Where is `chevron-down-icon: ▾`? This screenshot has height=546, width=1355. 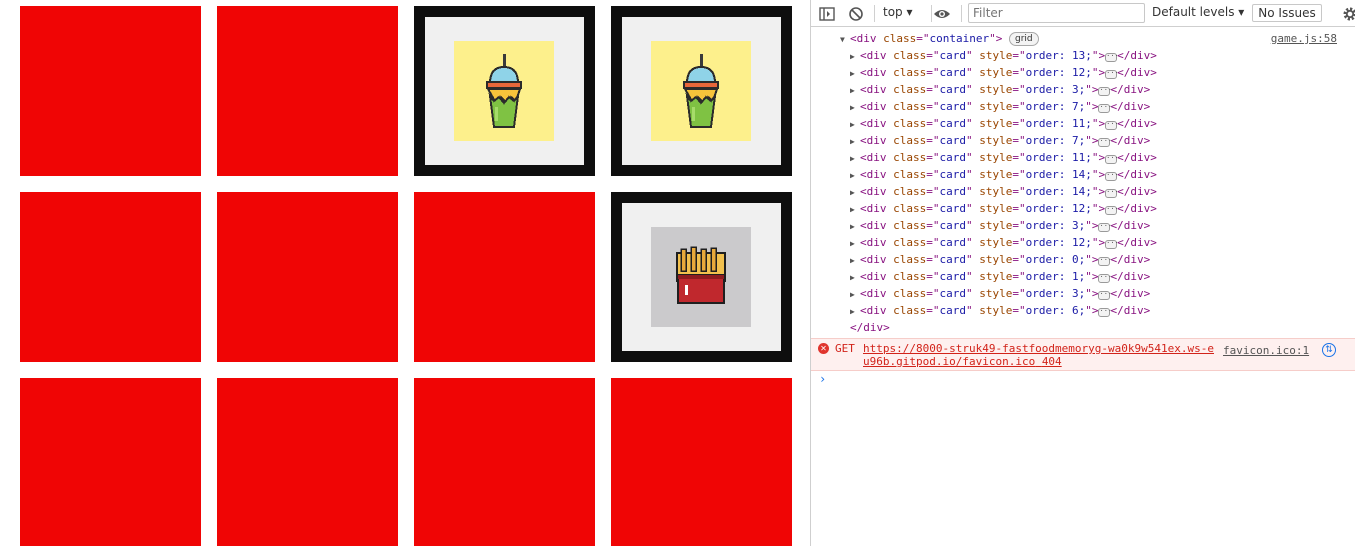 chevron-down-icon: ▾ is located at coordinates (909, 12).